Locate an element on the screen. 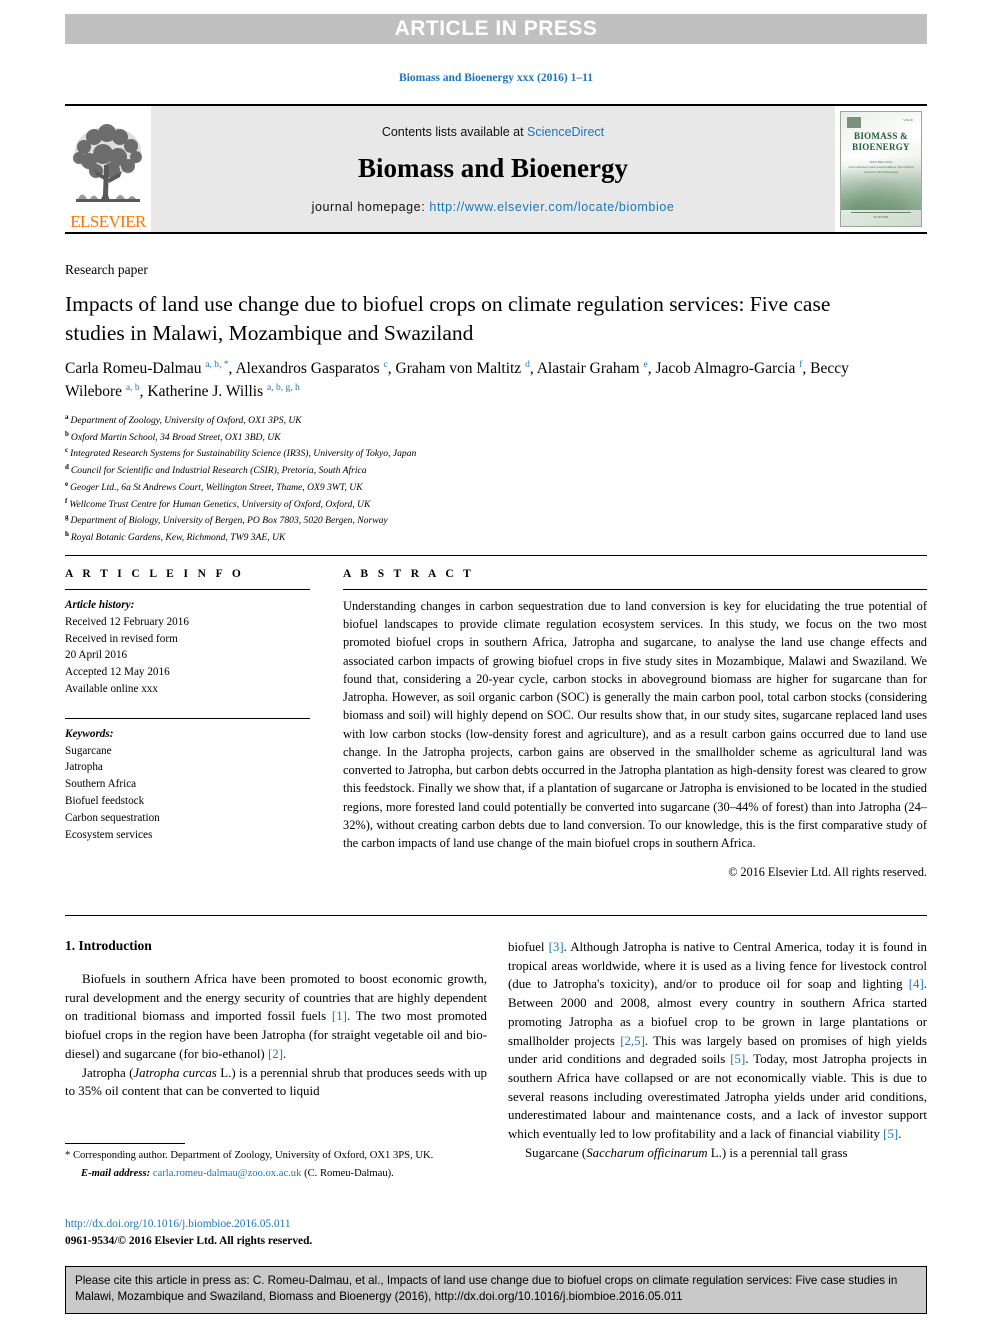 This screenshot has width=992, height=1323. elsevier-tree-icon is located at coordinates (107, 163).